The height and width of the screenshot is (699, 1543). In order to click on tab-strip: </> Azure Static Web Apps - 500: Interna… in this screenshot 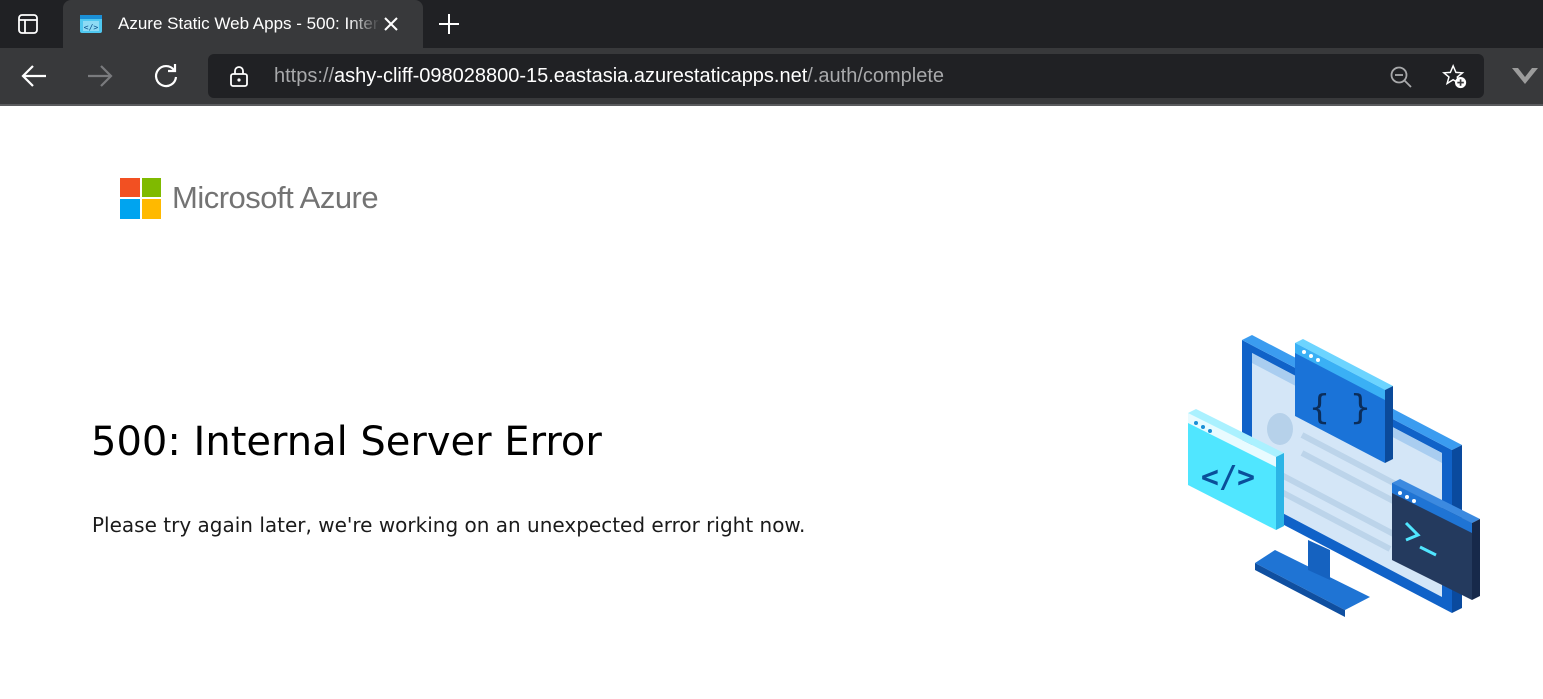, I will do `click(771, 24)`.